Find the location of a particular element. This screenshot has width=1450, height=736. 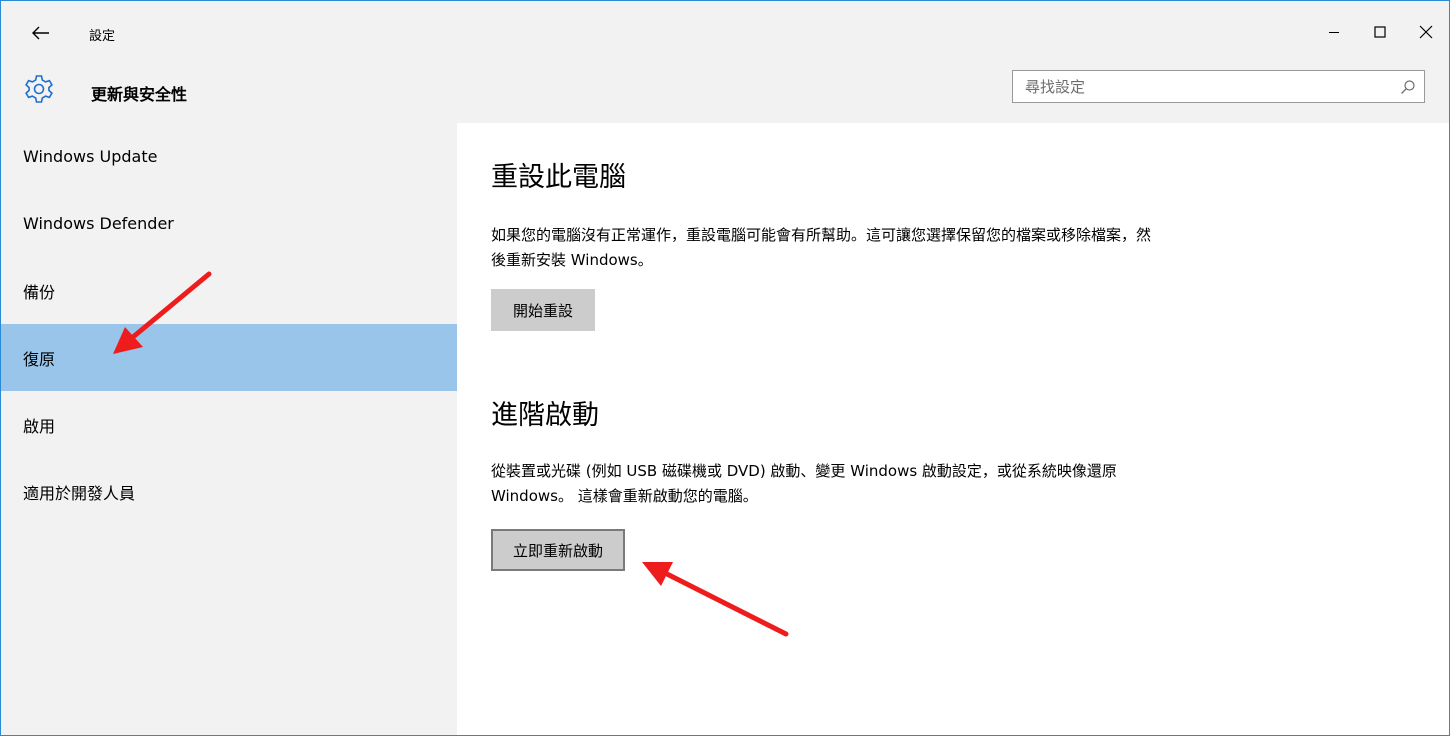

close-button is located at coordinates (1426, 32).